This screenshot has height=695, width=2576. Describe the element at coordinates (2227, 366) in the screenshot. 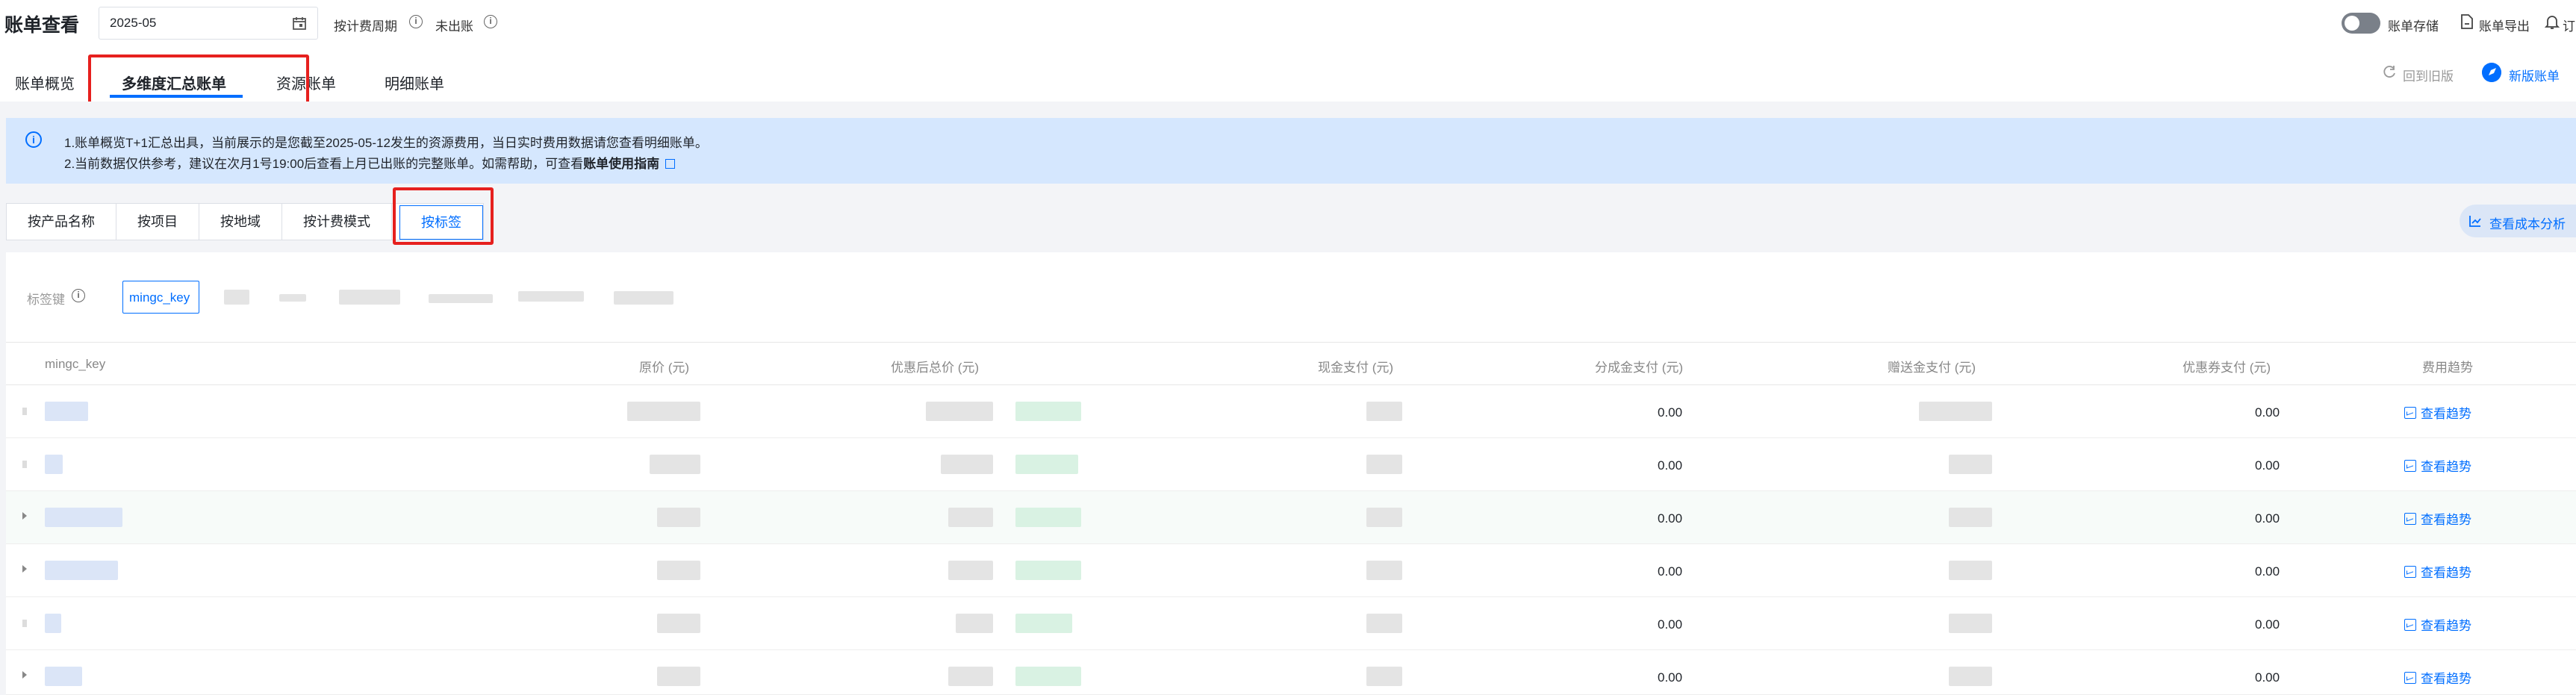

I see `column-header-coupon-pay: 优惠券支付 (元)` at that location.